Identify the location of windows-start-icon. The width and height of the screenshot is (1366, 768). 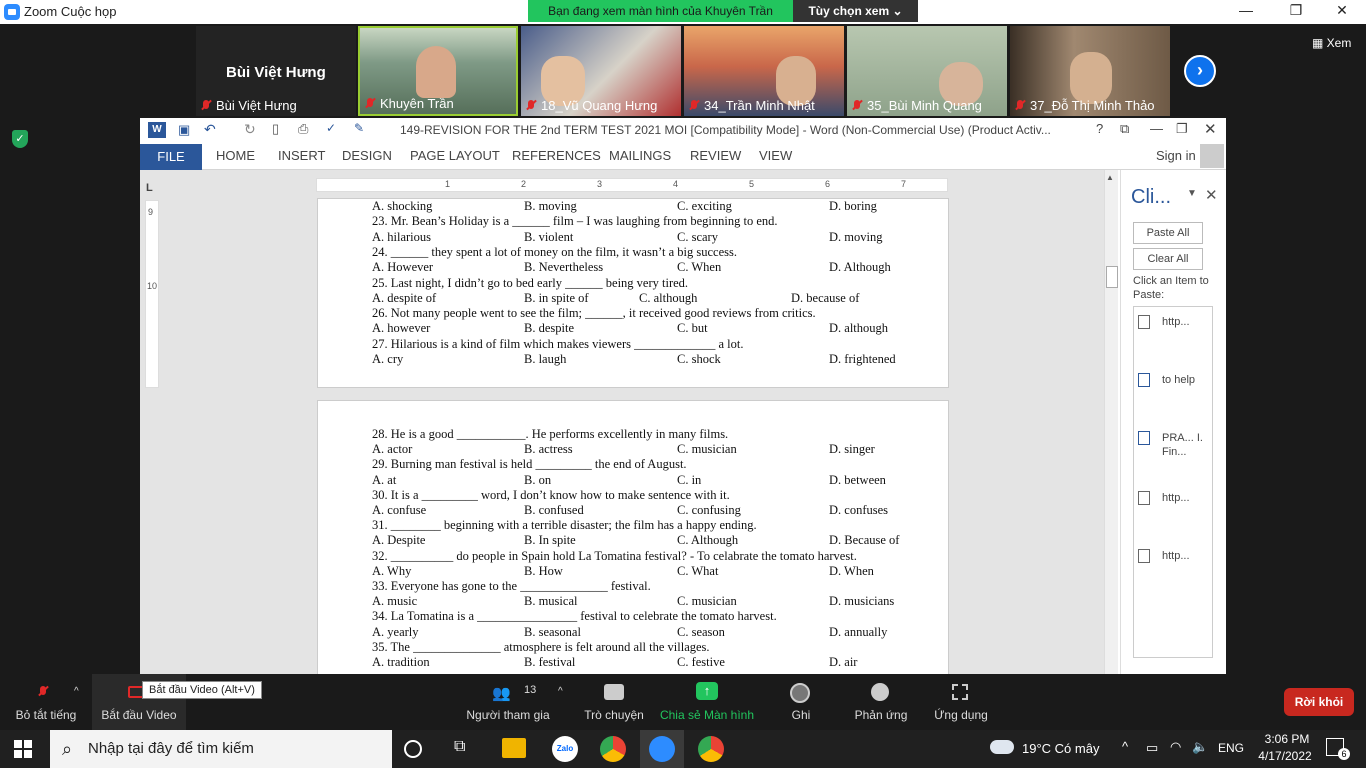
(23, 749).